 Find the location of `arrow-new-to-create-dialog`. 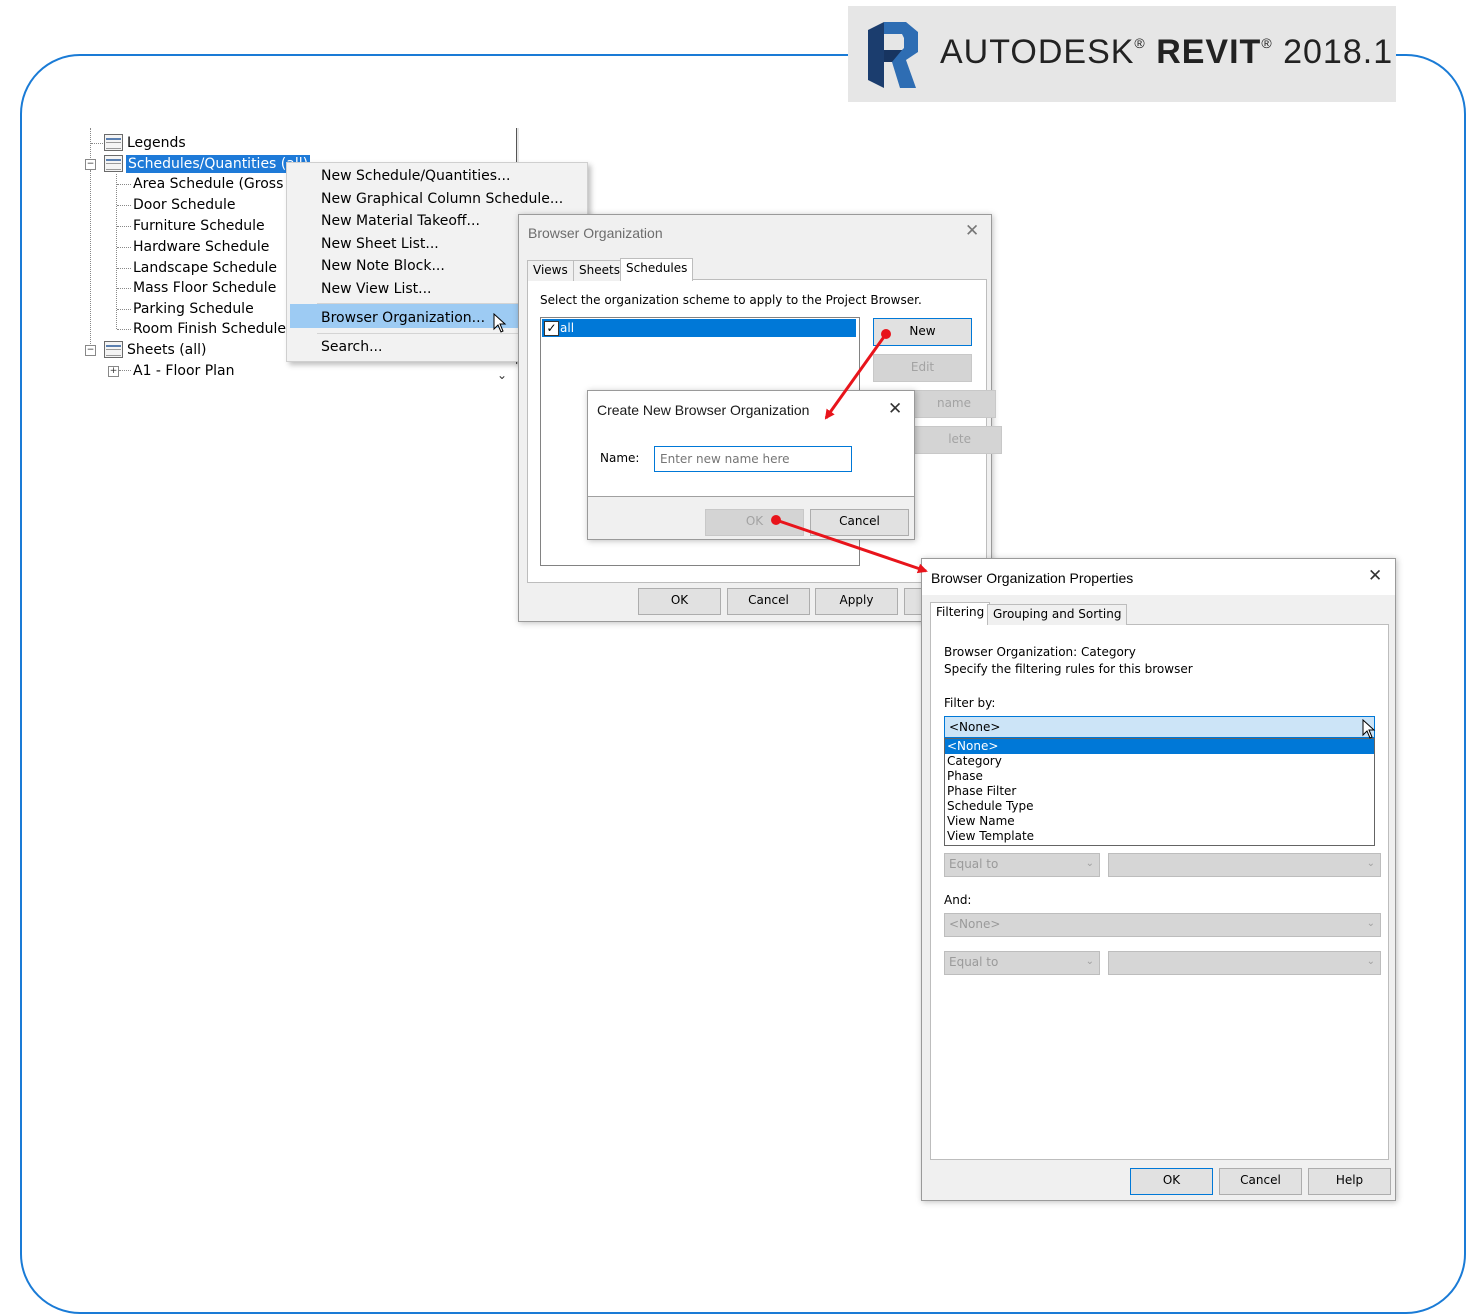

arrow-new-to-create-dialog is located at coordinates (857, 374).